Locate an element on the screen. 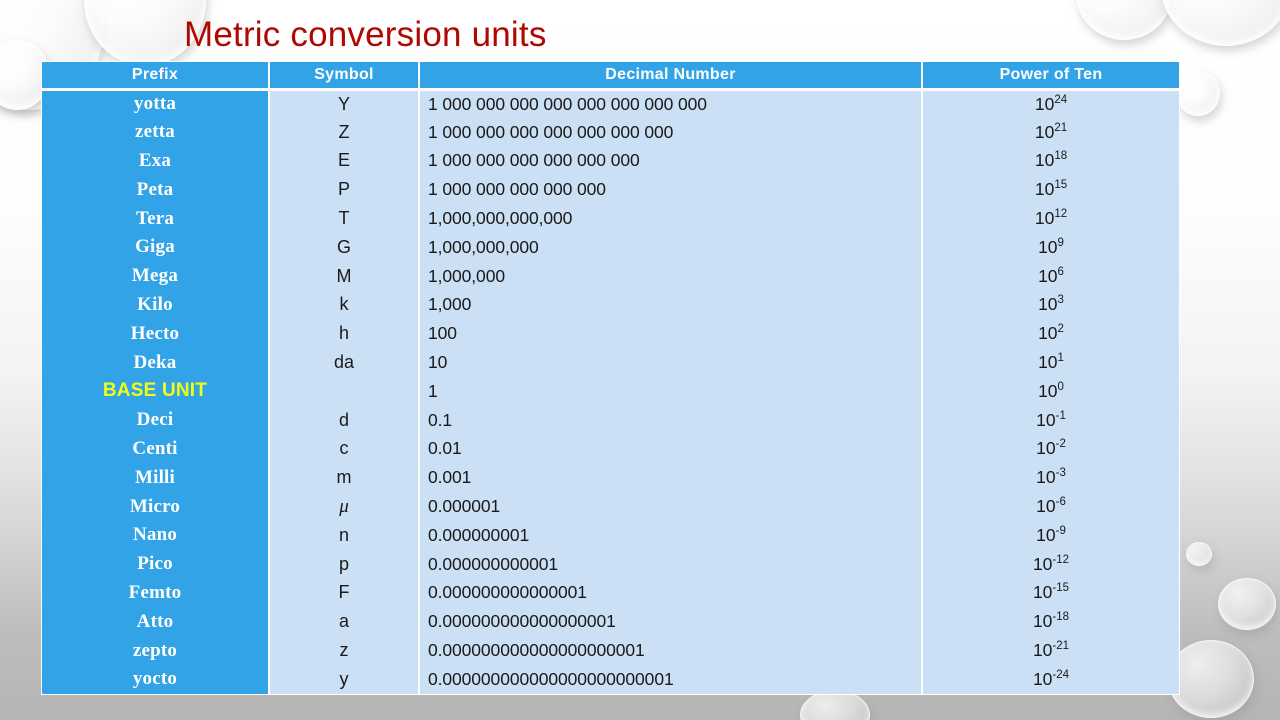 Image resolution: width=1280 pixels, height=720 pixels. cell-prefix: Giga is located at coordinates (156, 247).